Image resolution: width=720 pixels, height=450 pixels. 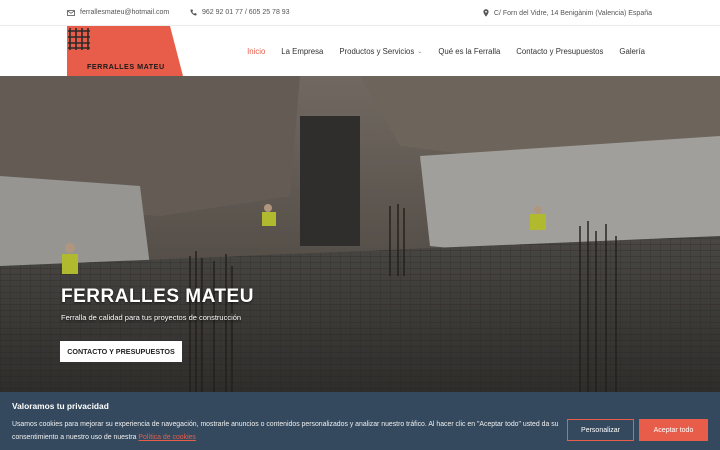 I want to click on nav-item-label: La Empresa, so click(x=302, y=51).